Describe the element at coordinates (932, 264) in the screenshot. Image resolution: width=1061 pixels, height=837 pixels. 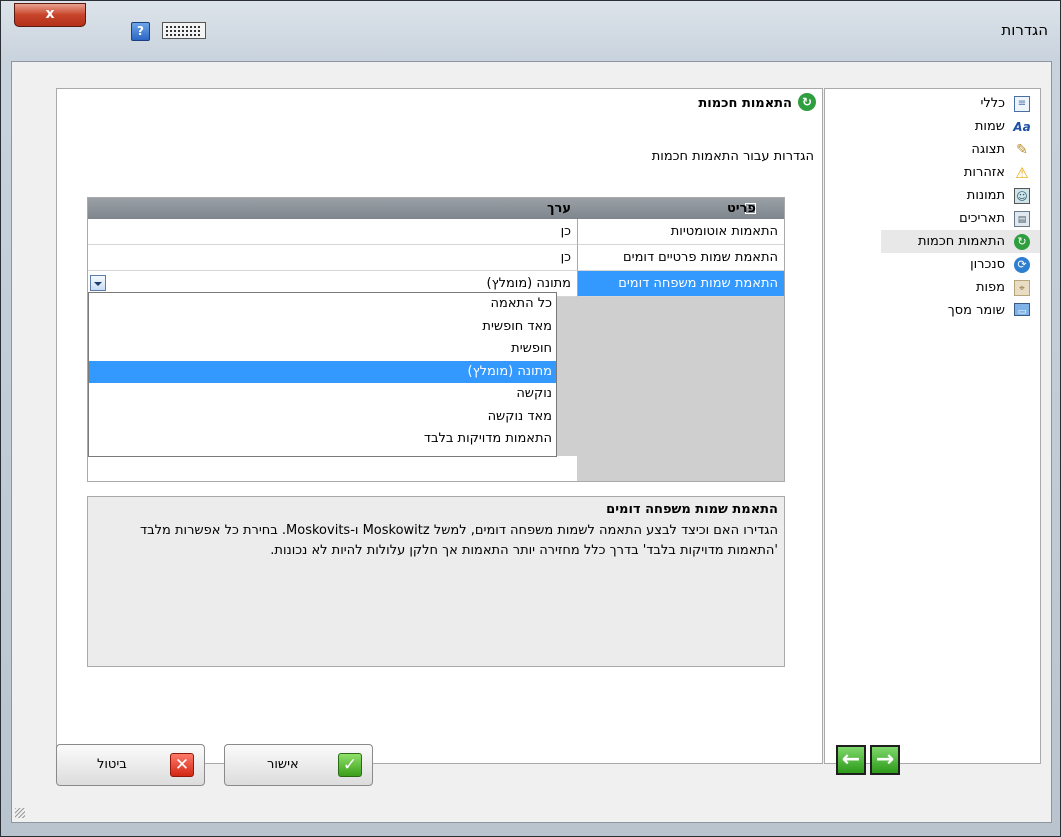
I see `nav-item-sync: ⟳ סנכרון` at that location.